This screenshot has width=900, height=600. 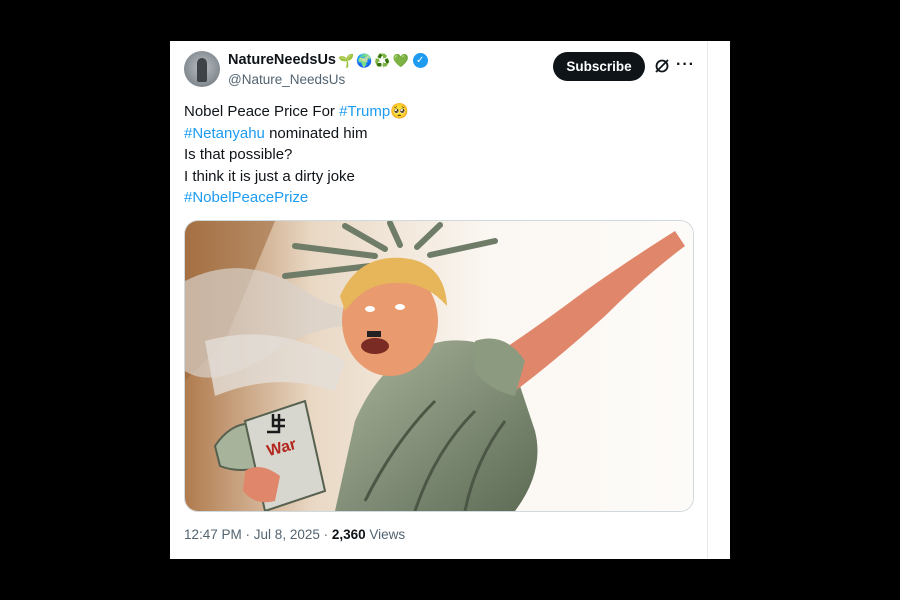 I want to click on hashtag-trump: #Trump, so click(x=364, y=111).